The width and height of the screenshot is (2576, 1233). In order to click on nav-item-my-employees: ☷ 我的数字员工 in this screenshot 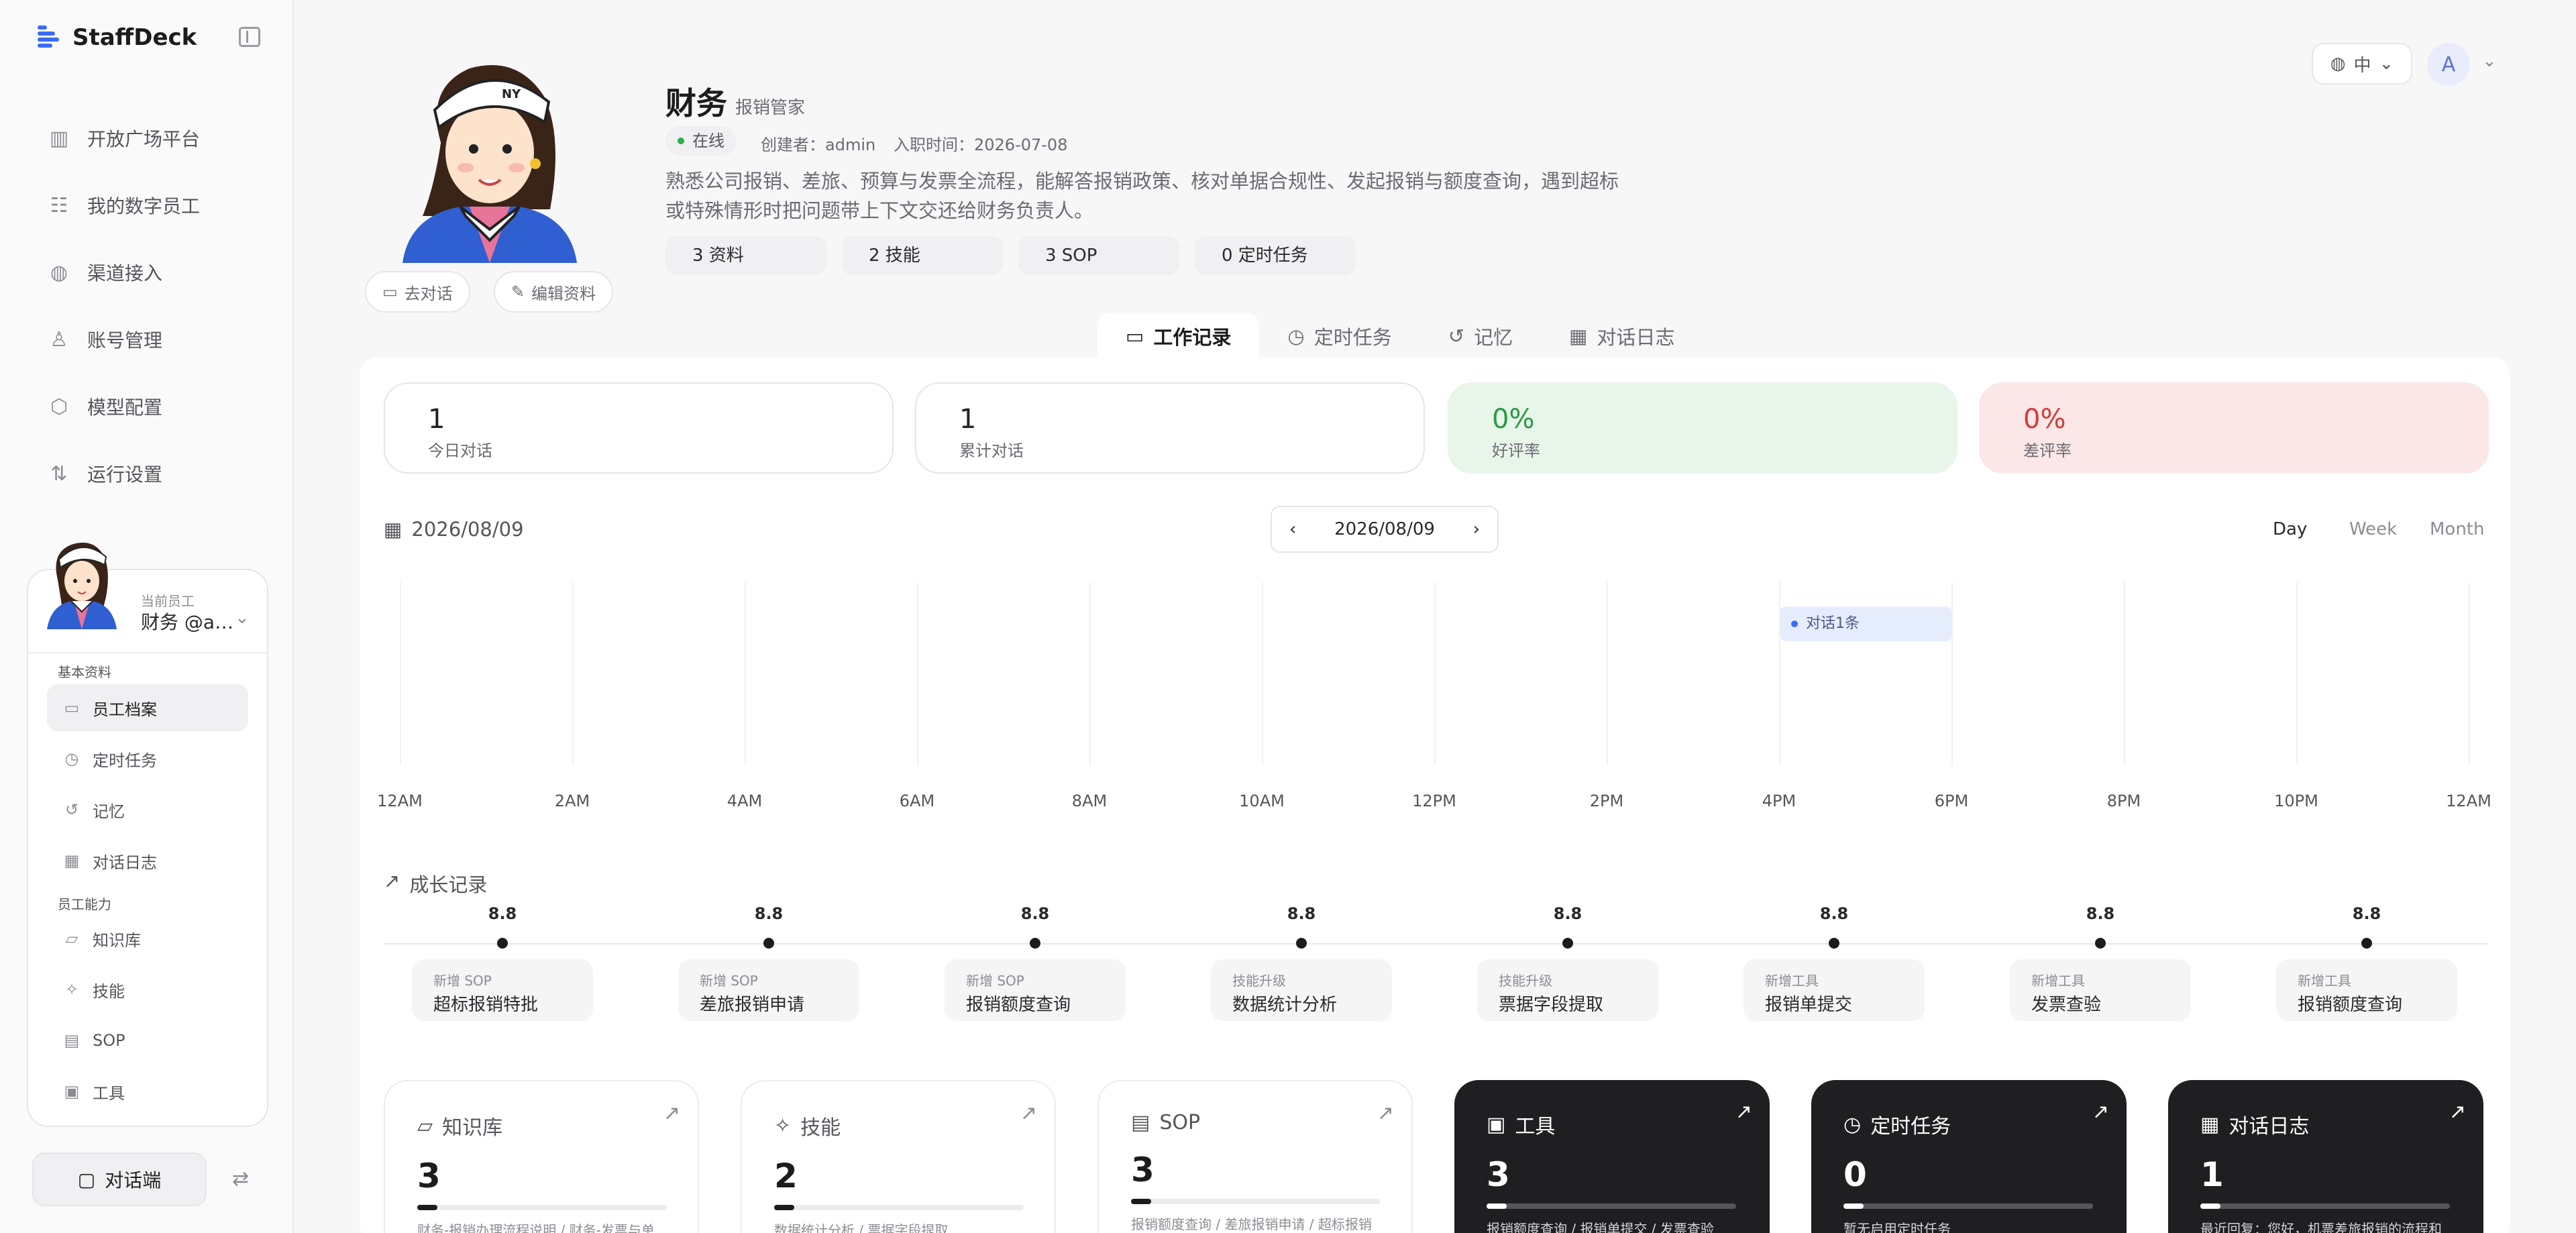, I will do `click(123, 205)`.